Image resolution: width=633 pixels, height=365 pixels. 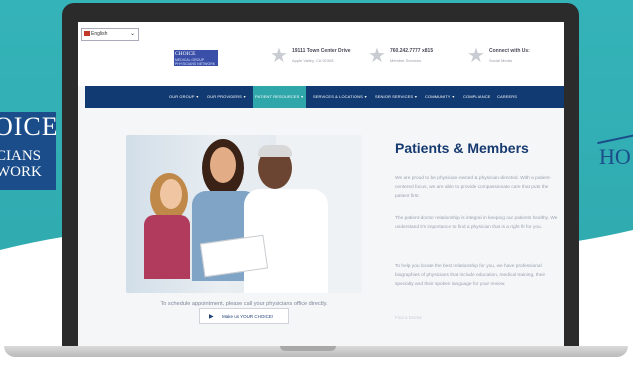 I want to click on header-address-sub: Apple Valley, CA 92308, so click(x=313, y=60).